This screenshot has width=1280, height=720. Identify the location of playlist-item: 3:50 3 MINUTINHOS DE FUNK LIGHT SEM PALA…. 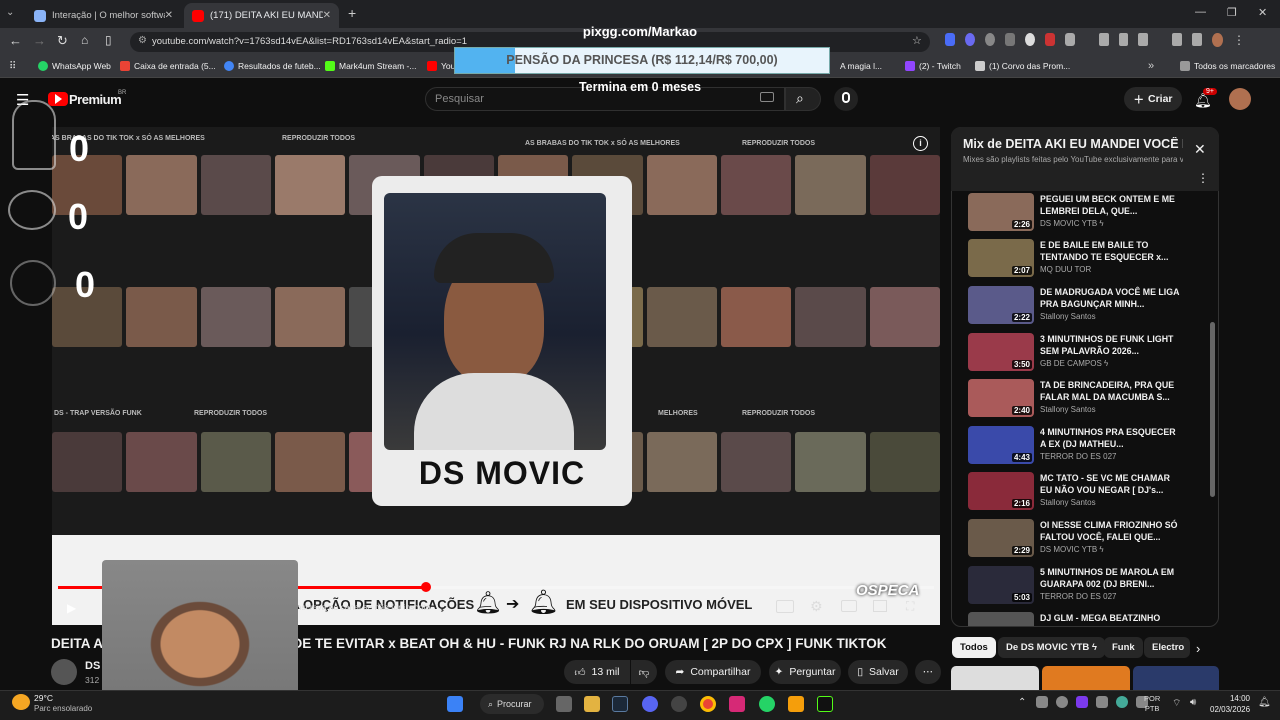
(1088, 355).